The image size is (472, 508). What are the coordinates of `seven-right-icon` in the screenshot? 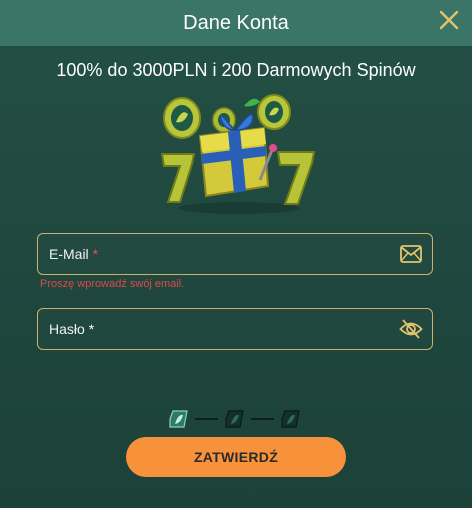 It's located at (296, 178).